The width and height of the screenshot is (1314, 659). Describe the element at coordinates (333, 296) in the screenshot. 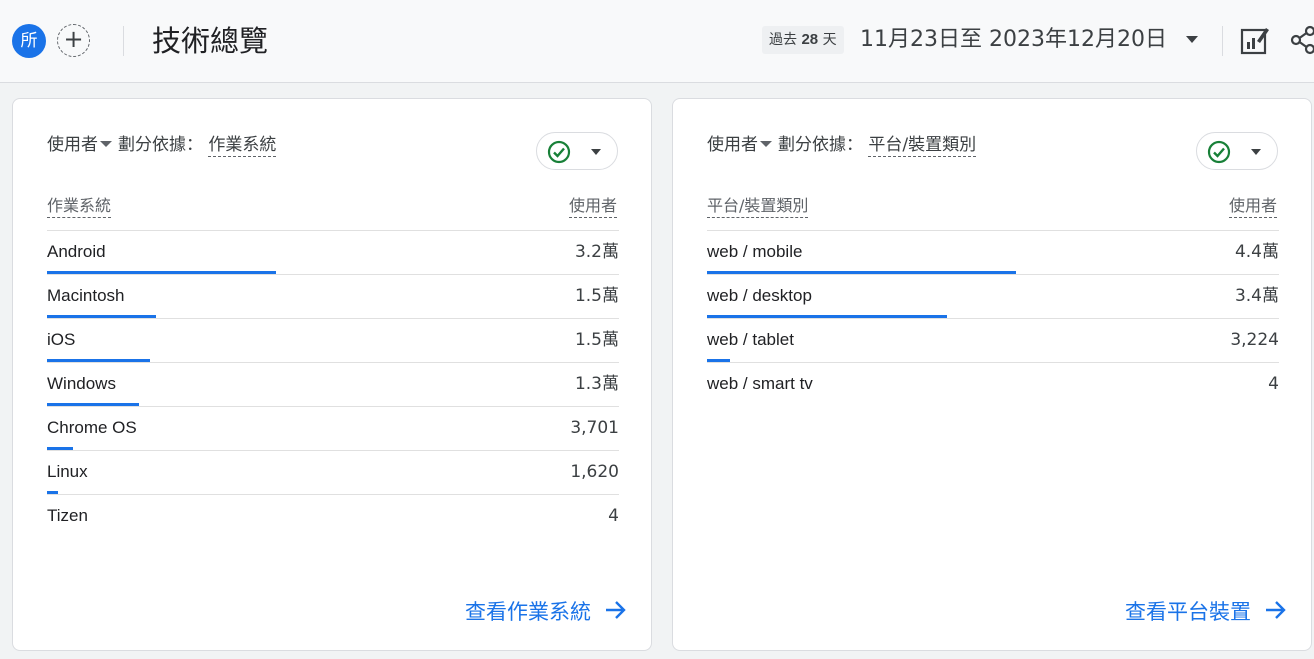

I see `table-row: Macintosh 1.5萬` at that location.